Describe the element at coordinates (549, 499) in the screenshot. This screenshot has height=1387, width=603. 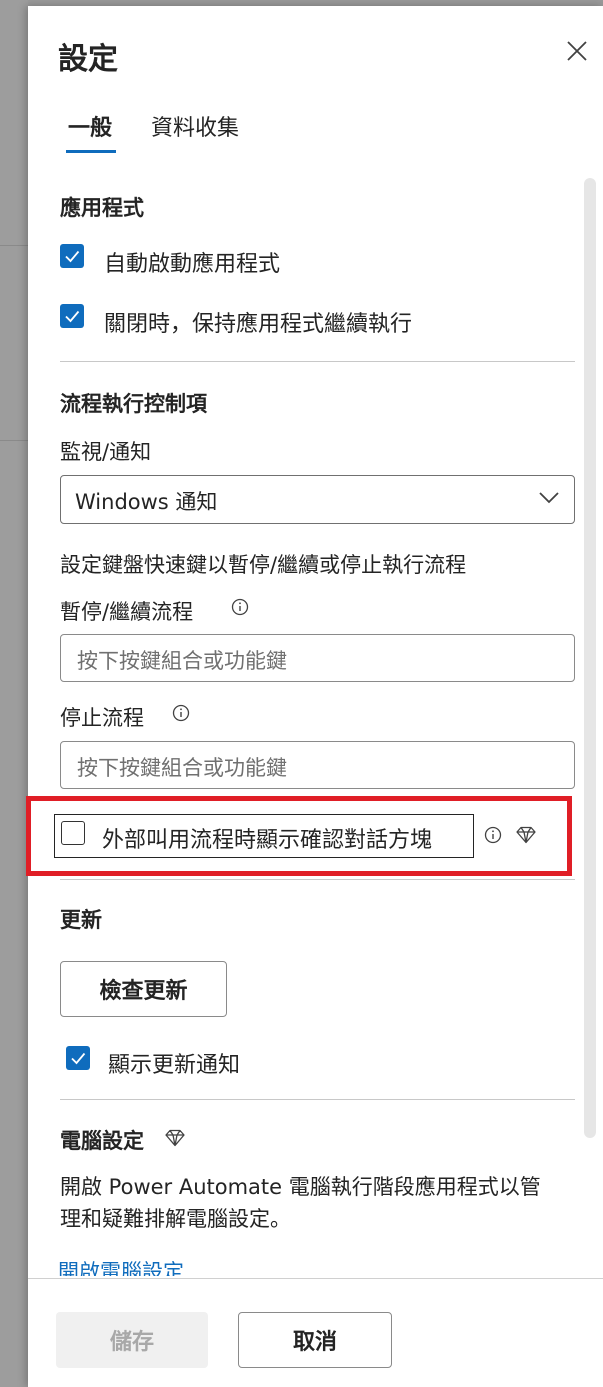
I see `chevron-down-icon` at that location.